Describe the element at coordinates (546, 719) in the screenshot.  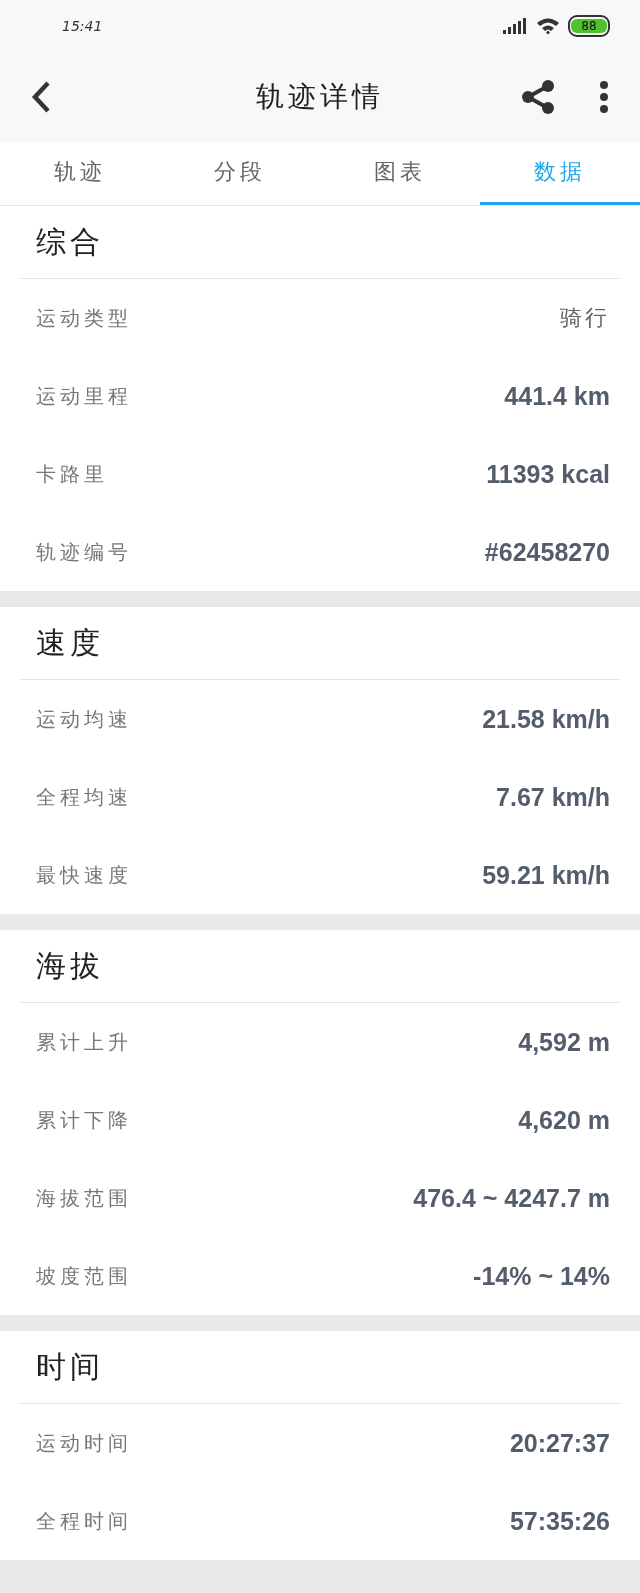
I see `row-value: 21.58 km/h` at that location.